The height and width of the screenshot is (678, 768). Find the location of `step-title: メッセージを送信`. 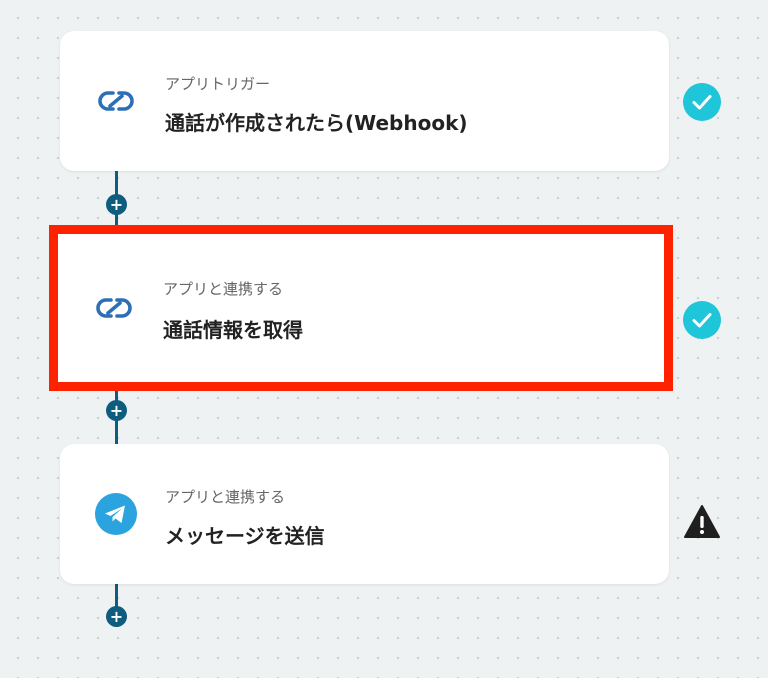

step-title: メッセージを送信 is located at coordinates (245, 536).